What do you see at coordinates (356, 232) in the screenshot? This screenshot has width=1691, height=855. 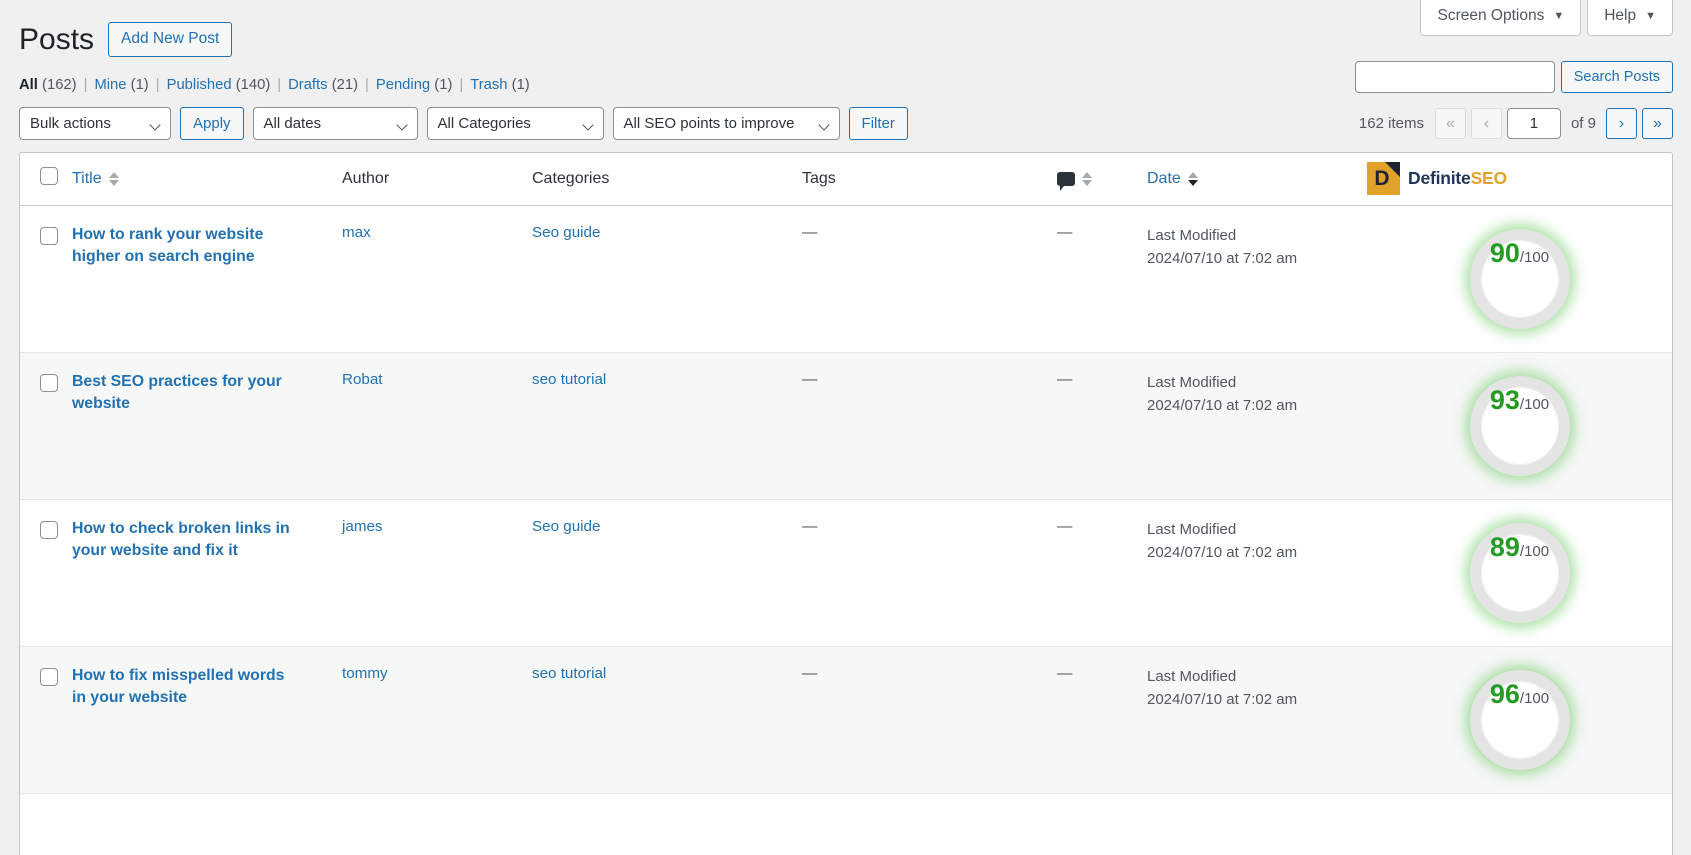 I see `post-author-link: max` at bounding box center [356, 232].